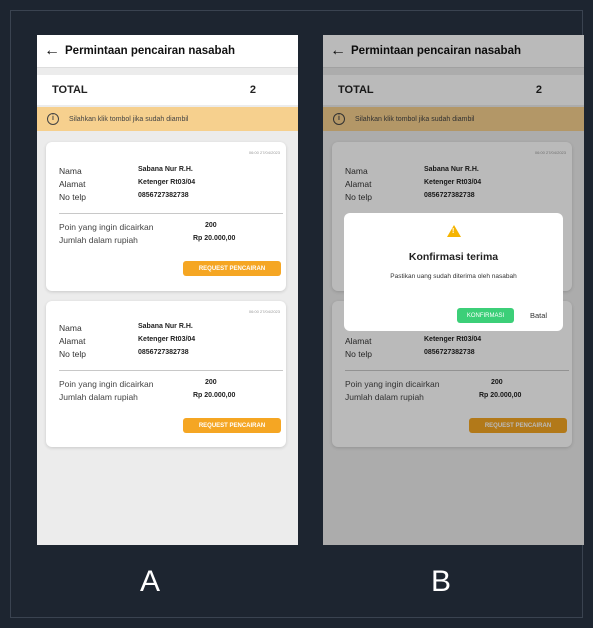 This screenshot has height=628, width=593. I want to click on warning-mark: !, so click(453, 231).